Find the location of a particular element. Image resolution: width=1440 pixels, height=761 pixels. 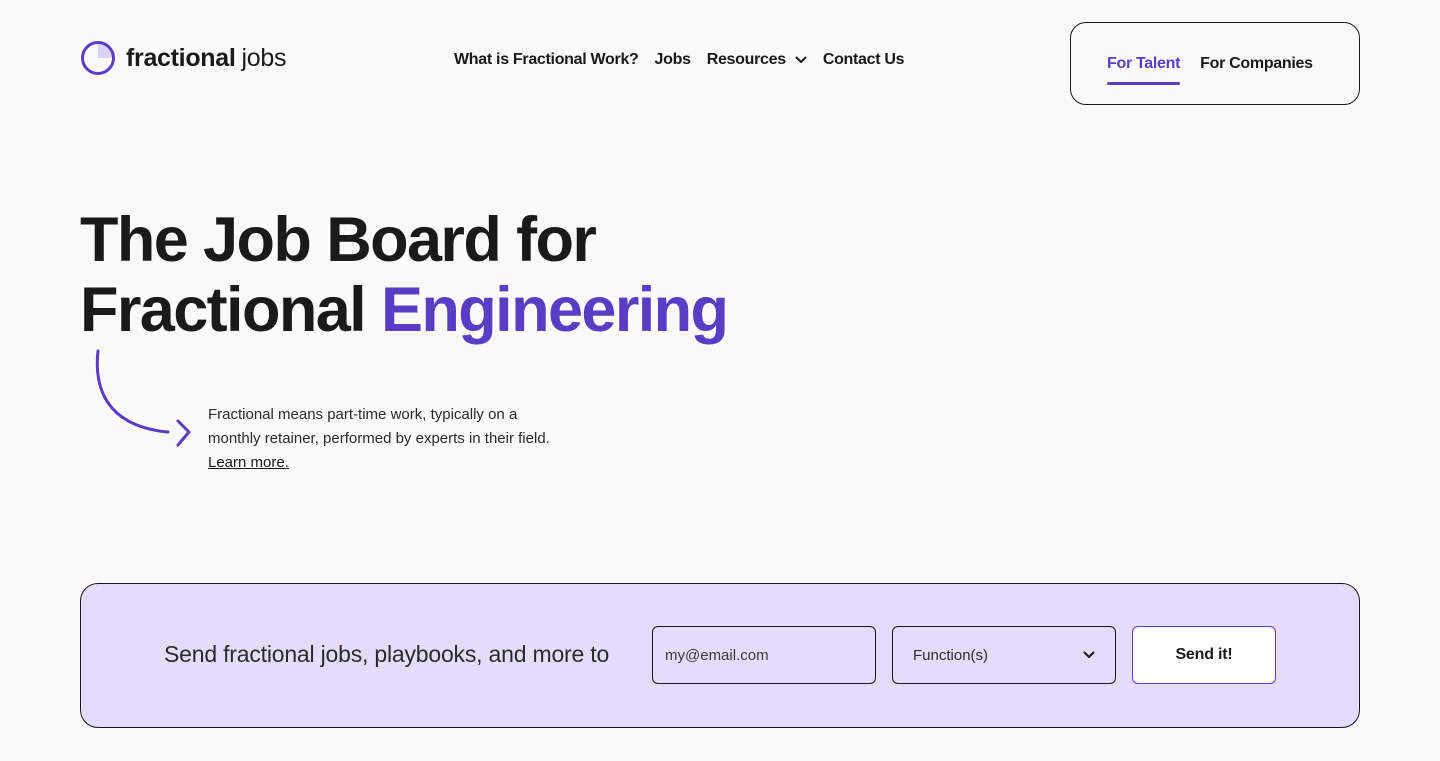

email-input is located at coordinates (764, 655).